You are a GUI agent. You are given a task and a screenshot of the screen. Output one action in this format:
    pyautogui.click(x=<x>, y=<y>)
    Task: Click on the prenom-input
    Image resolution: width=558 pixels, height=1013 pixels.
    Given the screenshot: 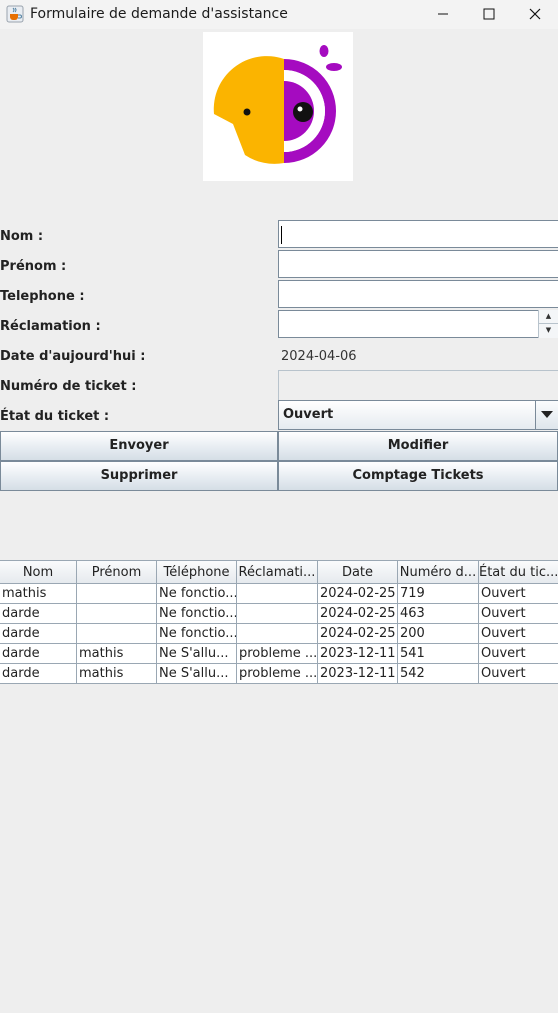 What is the action you would take?
    pyautogui.click(x=418, y=264)
    